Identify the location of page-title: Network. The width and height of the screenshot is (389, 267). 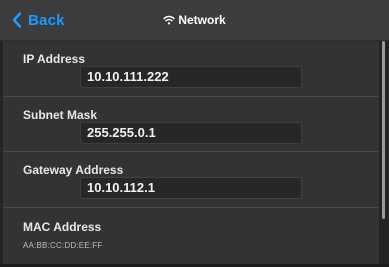
(202, 20).